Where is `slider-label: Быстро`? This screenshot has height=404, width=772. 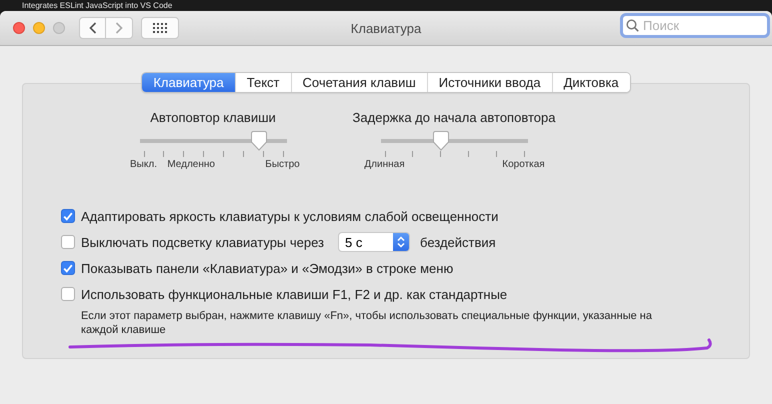 slider-label: Быстро is located at coordinates (282, 164).